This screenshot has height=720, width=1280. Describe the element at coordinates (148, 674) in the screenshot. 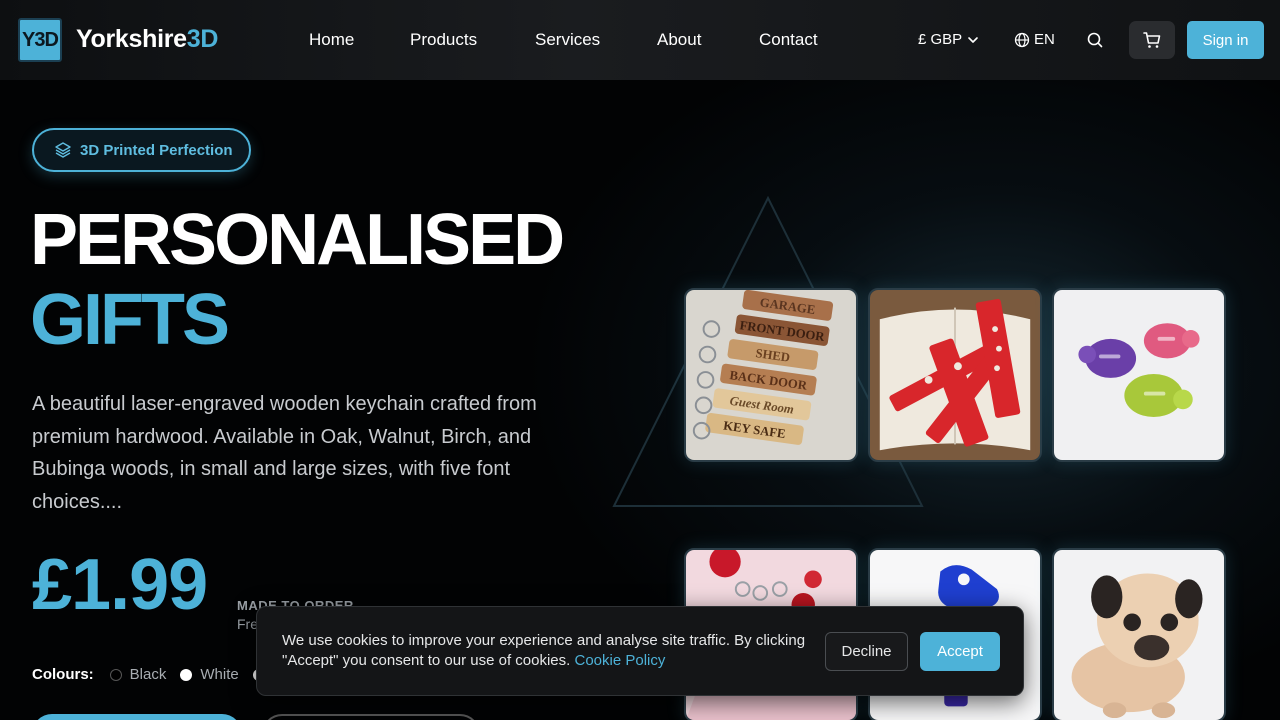

I see `colour-name: Black` at that location.